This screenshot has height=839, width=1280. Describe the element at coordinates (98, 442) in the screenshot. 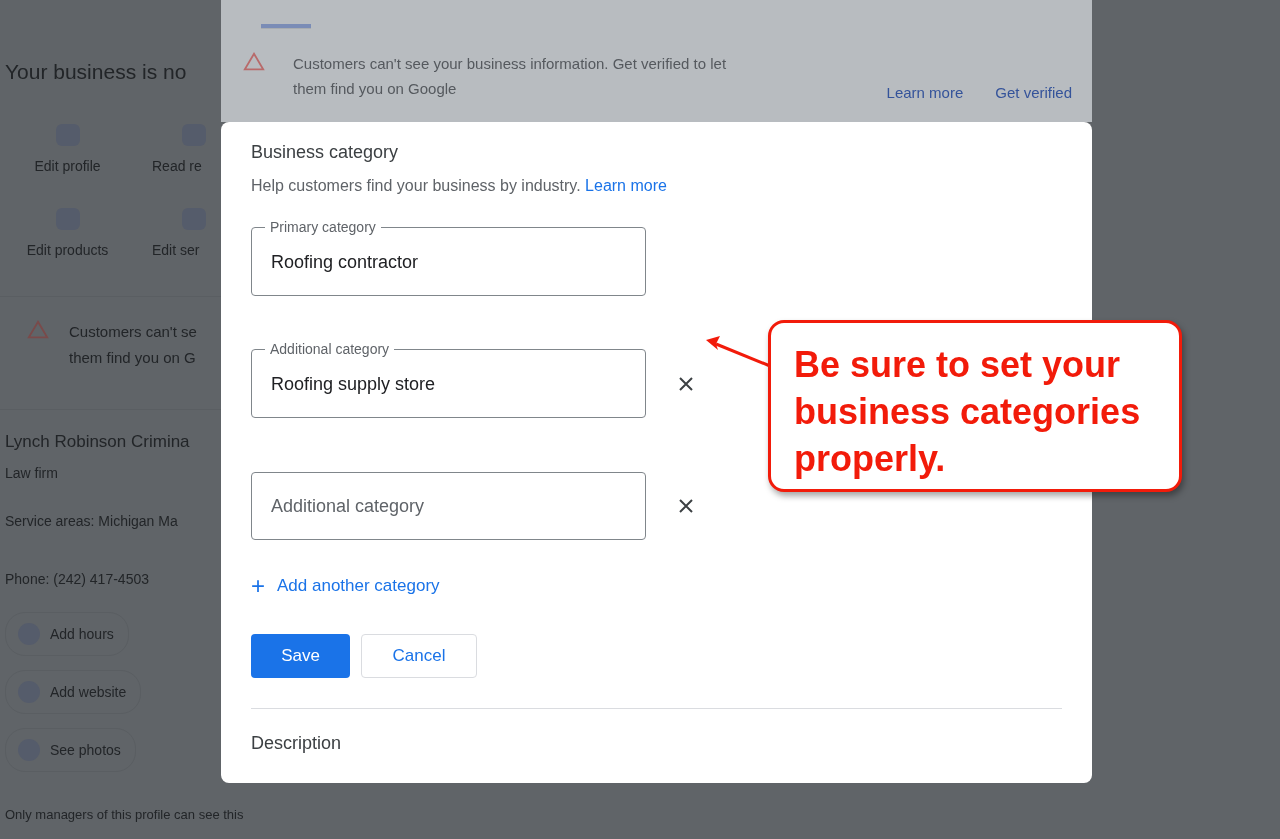

I see `business-name: Lynch Robinson Crimina` at that location.